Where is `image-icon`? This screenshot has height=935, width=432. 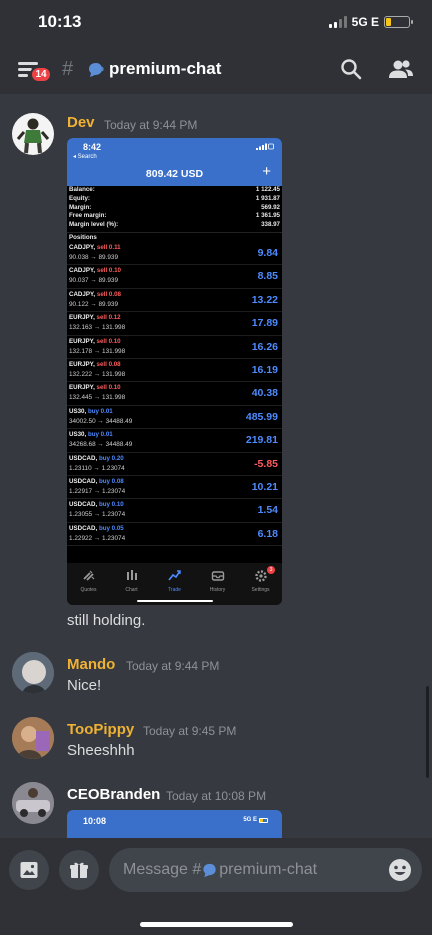
image-icon is located at coordinates (29, 870).